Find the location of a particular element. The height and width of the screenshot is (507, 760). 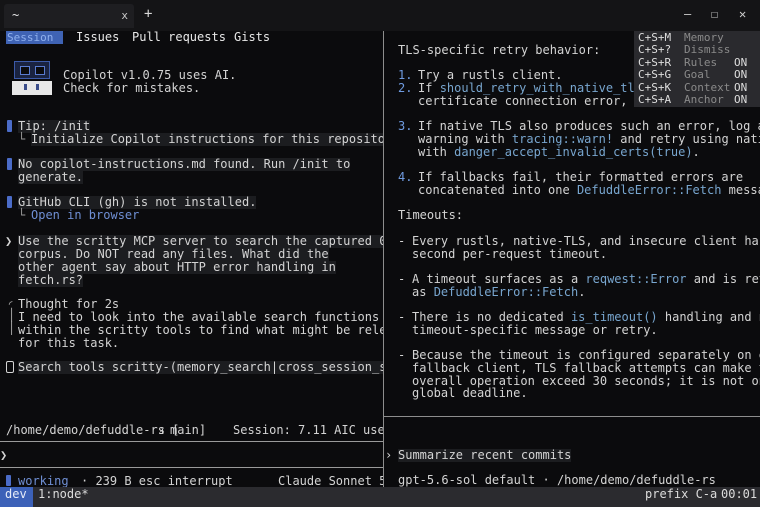

list-item-line: with danger_accept_invalid_certs(true). is located at coordinates (559, 151).